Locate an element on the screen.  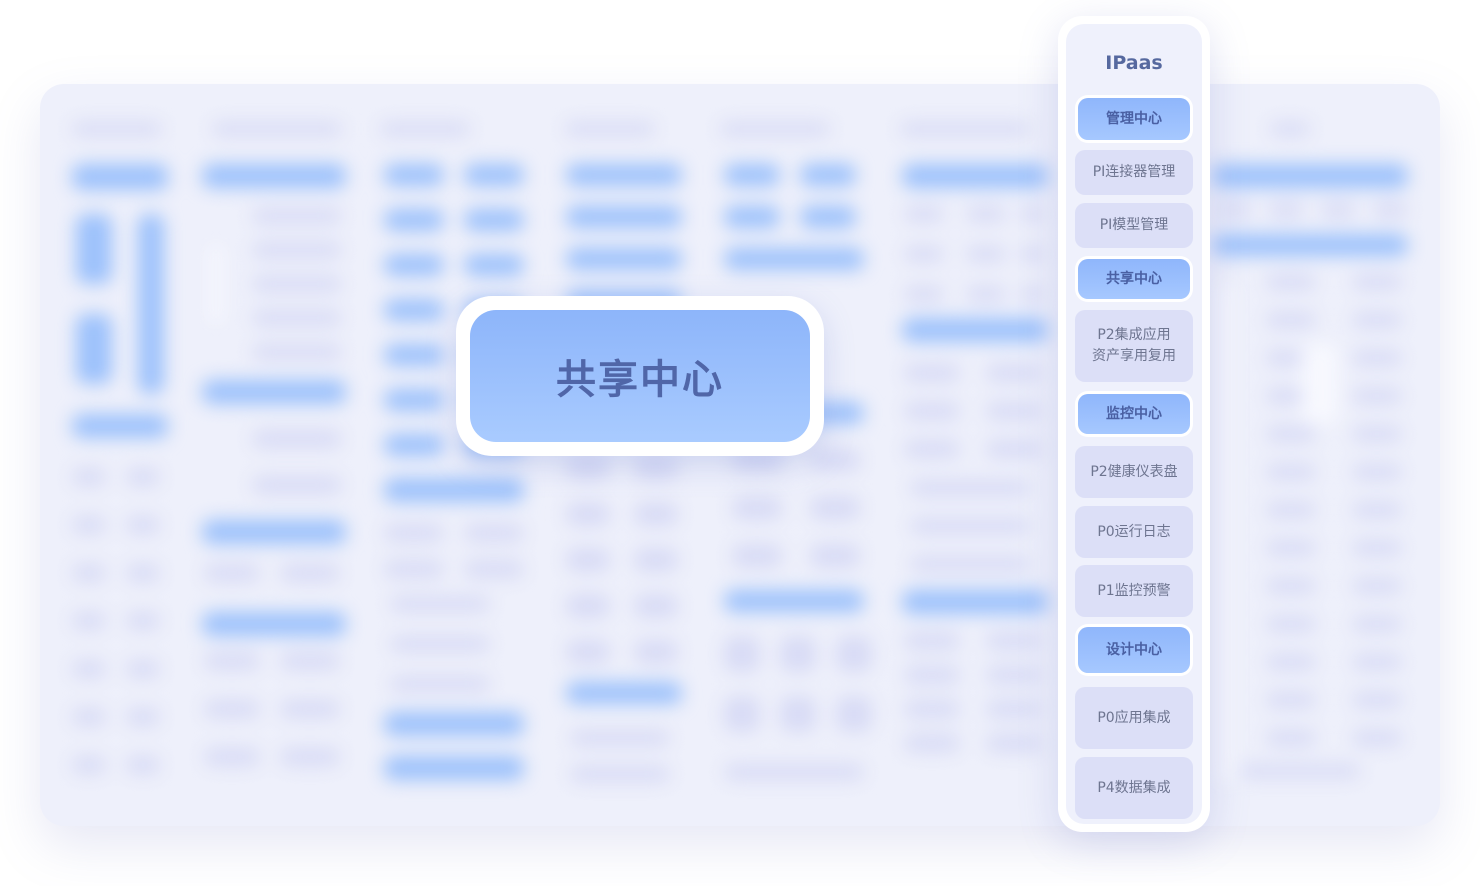
panel-item-data-integration: P4数据集成 is located at coordinates (1134, 788).